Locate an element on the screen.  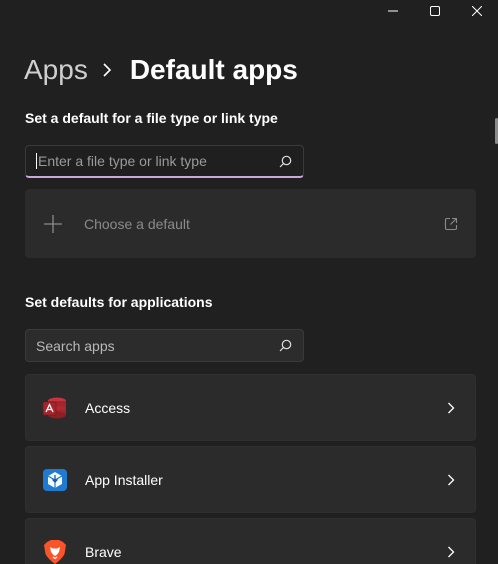
app-row-access: Access is located at coordinates (250, 407).